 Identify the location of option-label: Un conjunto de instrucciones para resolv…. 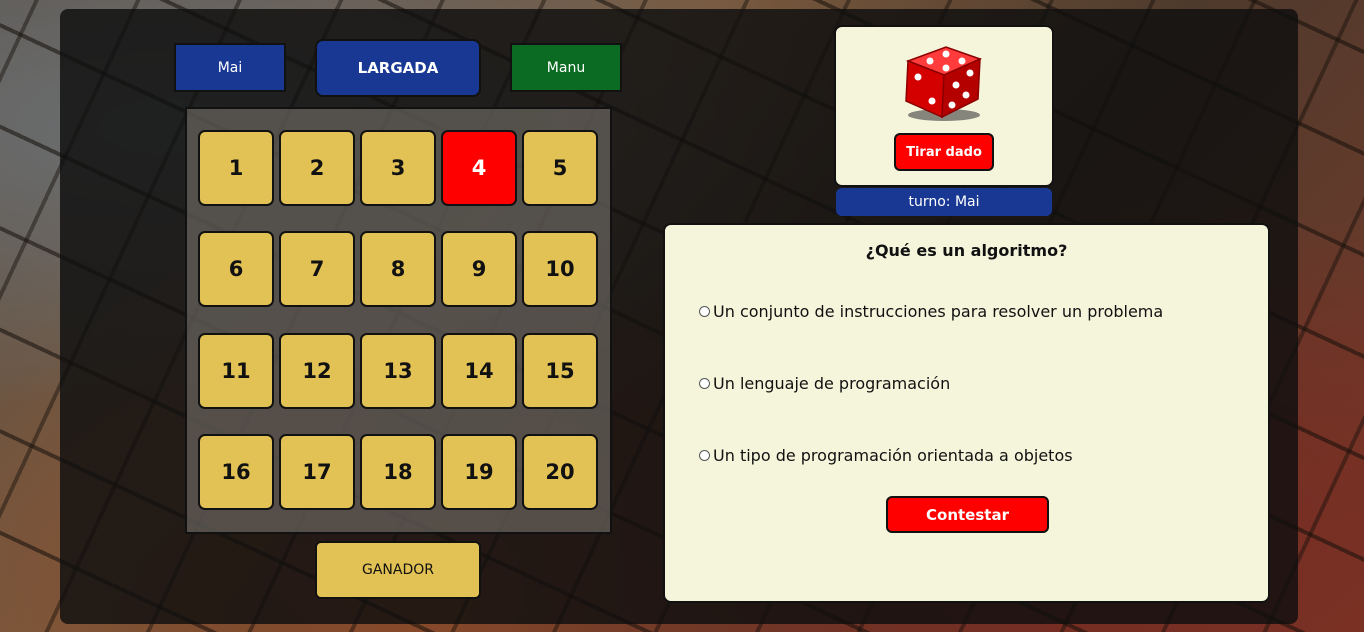
(938, 311).